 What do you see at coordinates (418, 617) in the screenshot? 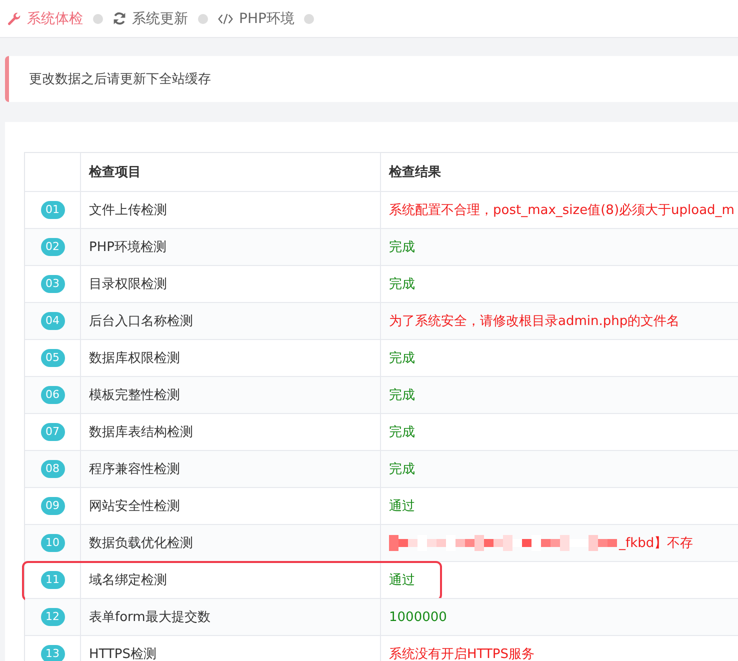
I see `result-text: 1000000` at bounding box center [418, 617].